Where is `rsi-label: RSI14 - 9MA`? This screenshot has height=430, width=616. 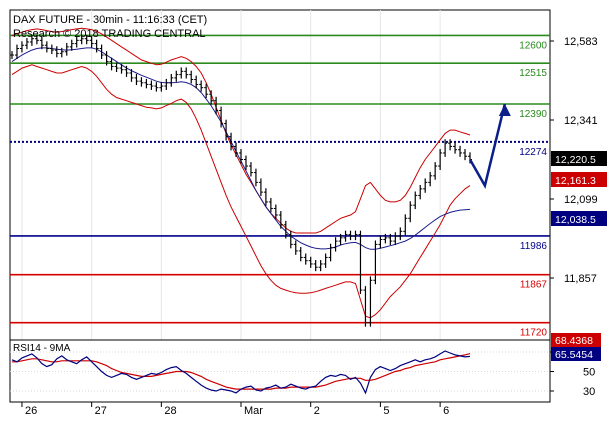 rsi-label: RSI14 - 9MA is located at coordinates (42, 348).